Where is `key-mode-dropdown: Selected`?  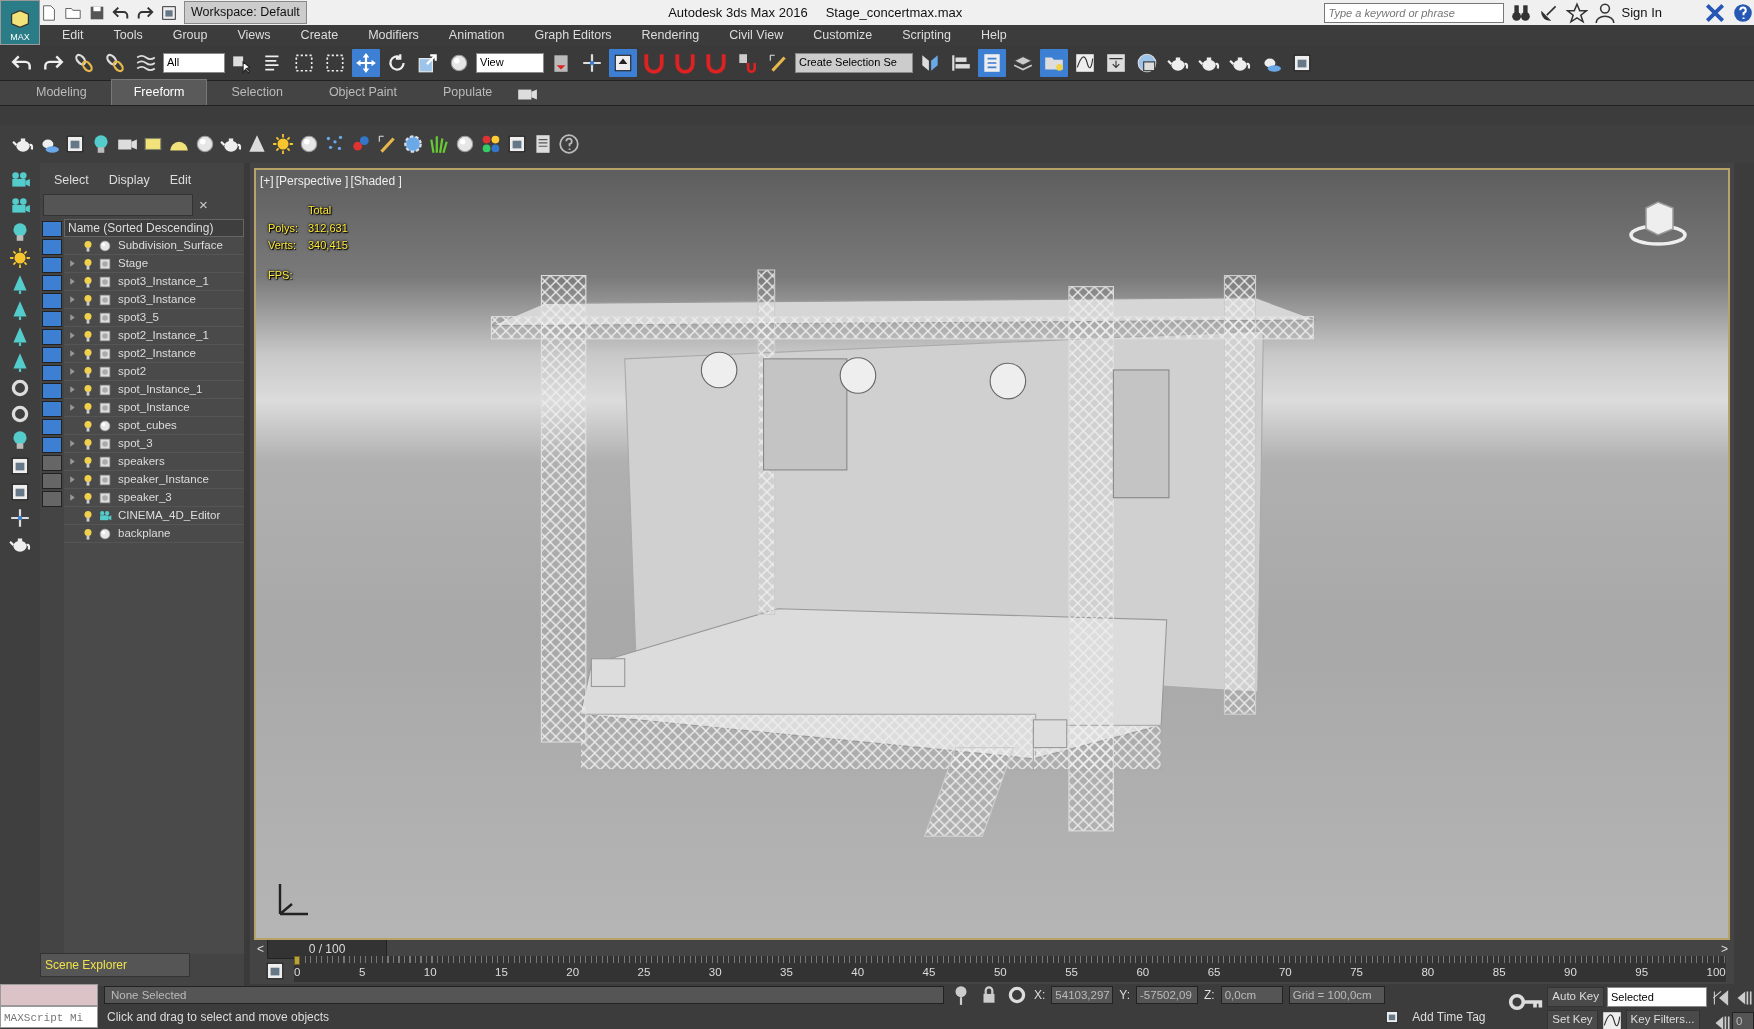 key-mode-dropdown: Selected is located at coordinates (1657, 997).